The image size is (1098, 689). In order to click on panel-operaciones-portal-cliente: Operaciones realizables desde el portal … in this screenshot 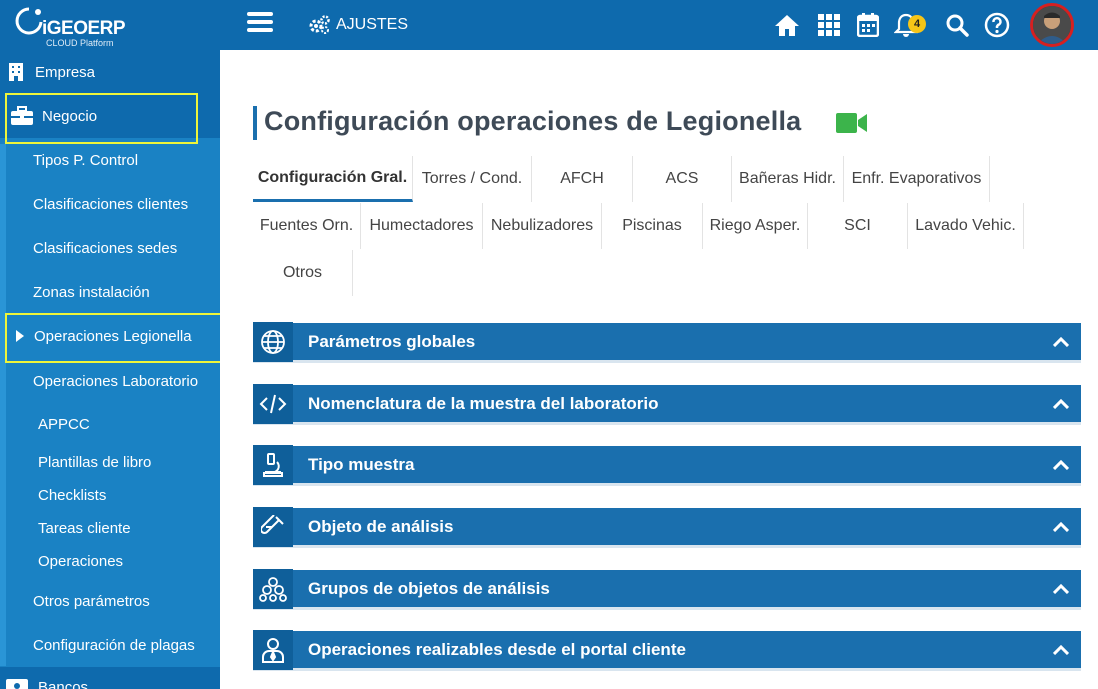, I will do `click(667, 650)`.